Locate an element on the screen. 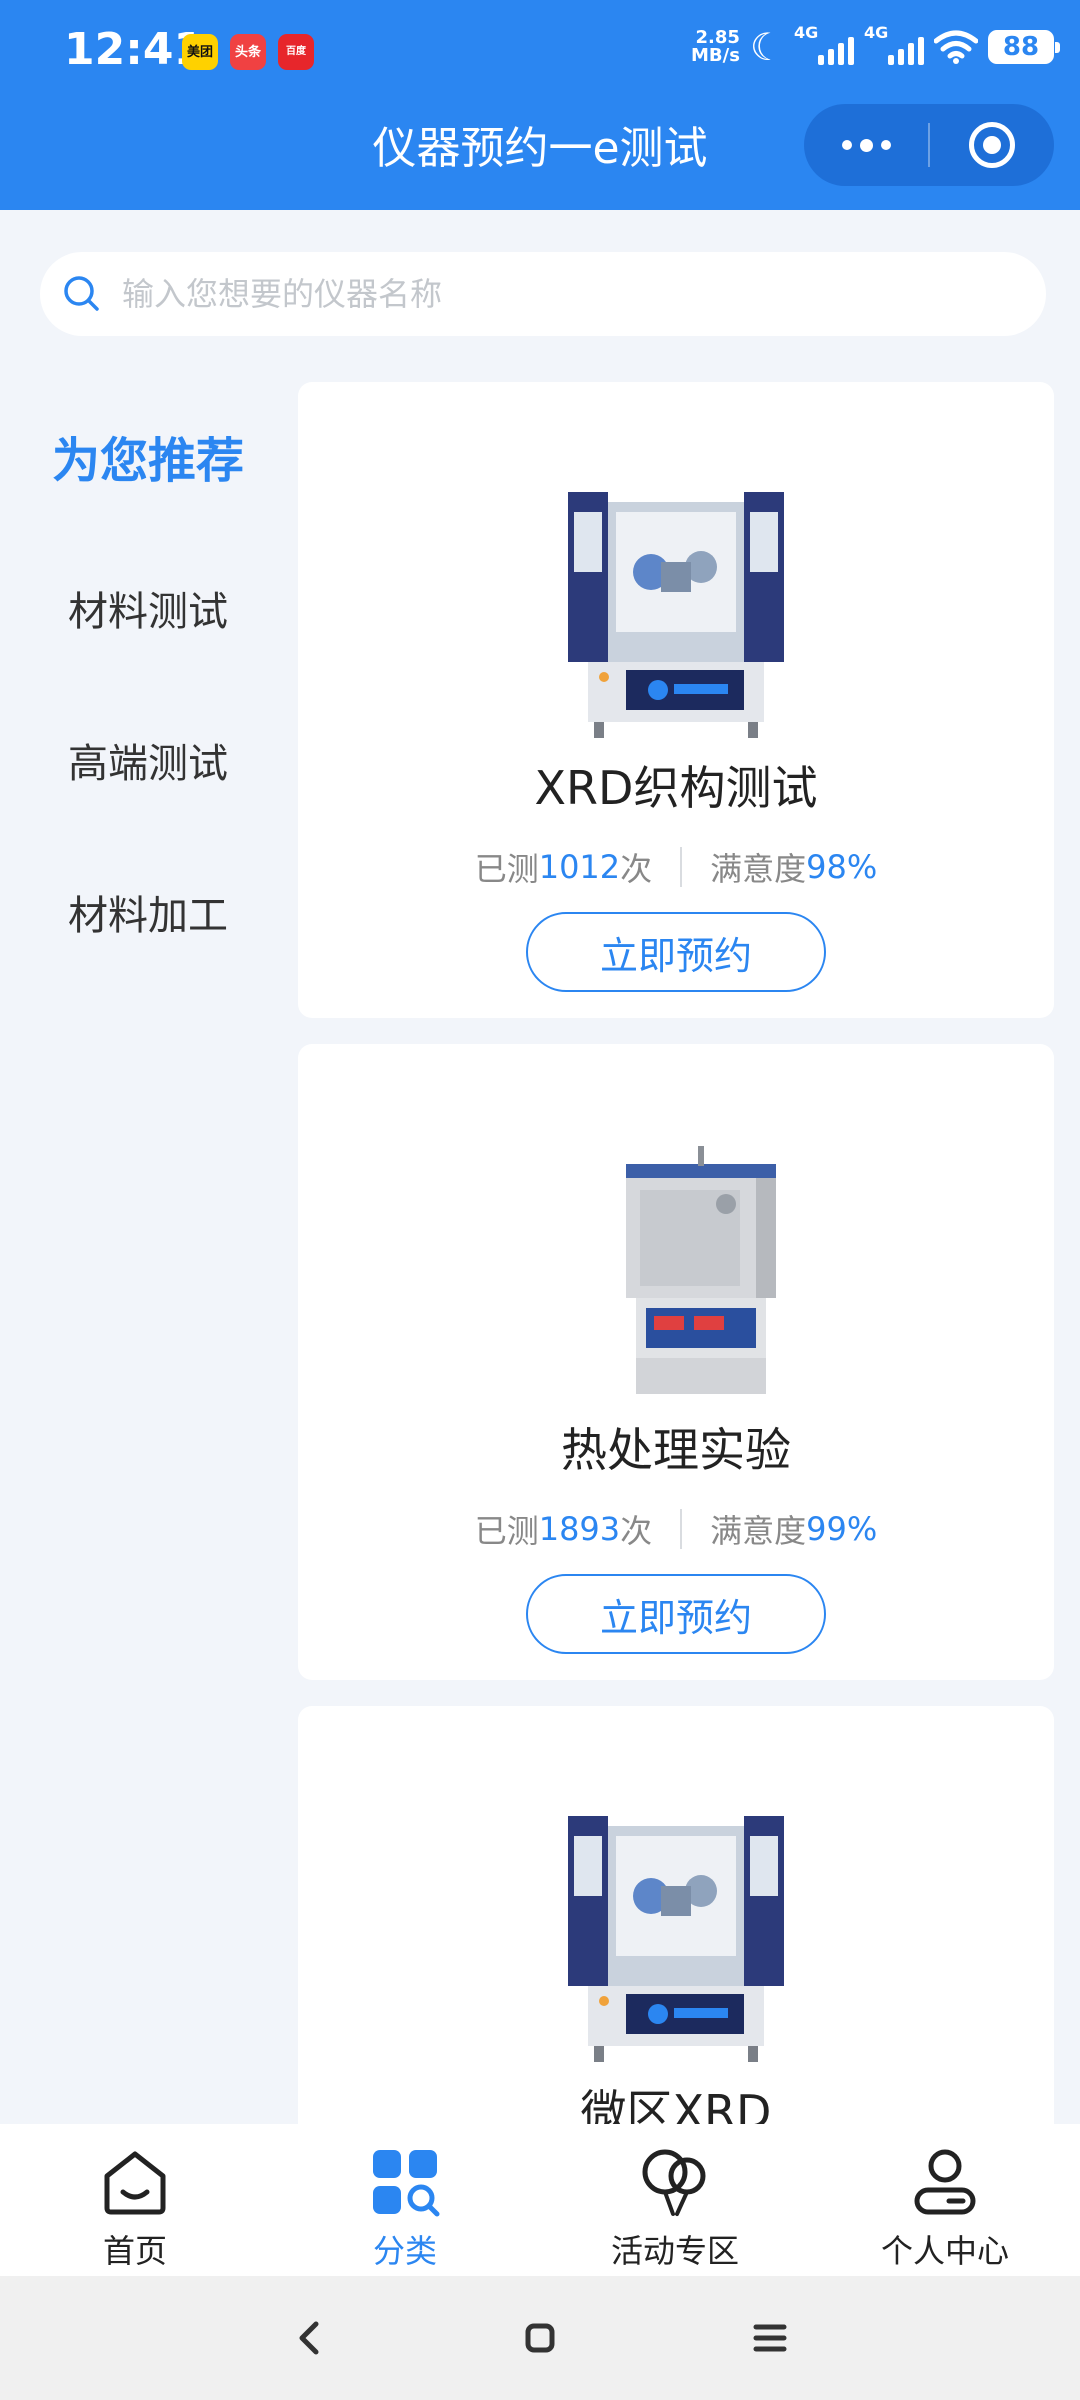  wifi-icon is located at coordinates (956, 47).